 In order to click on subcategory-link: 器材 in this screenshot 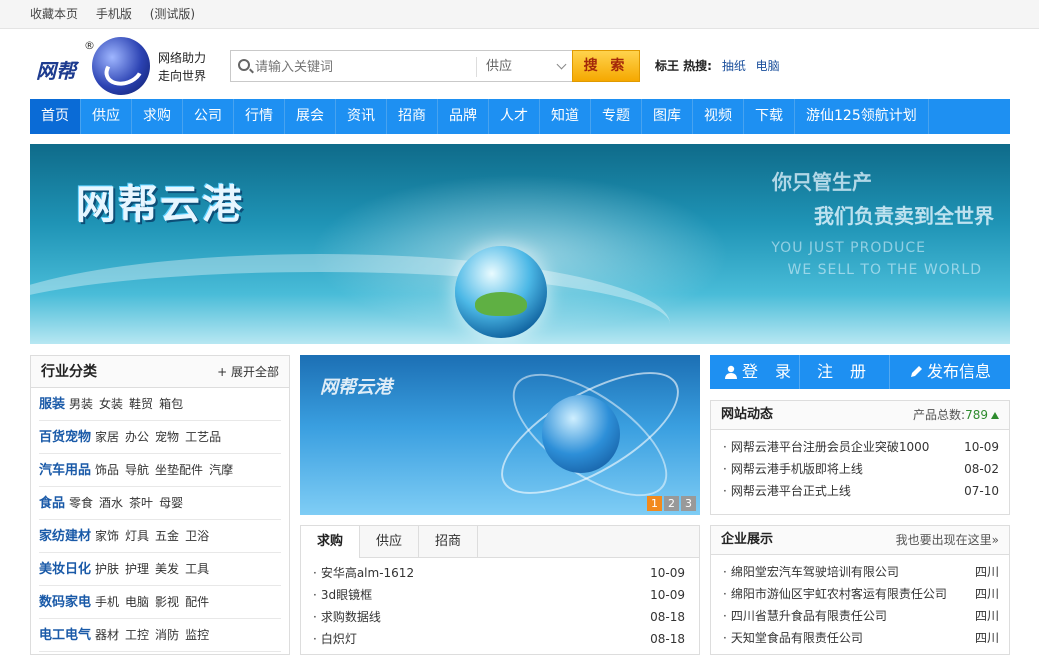, I will do `click(107, 635)`.